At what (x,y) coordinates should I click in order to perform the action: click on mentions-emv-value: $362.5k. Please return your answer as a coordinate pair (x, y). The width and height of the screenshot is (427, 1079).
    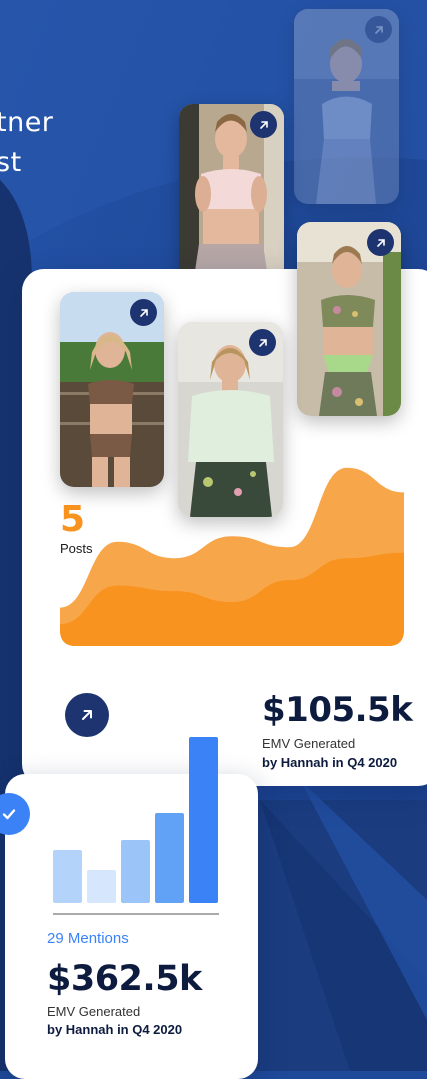
    Looking at the image, I should click on (124, 979).